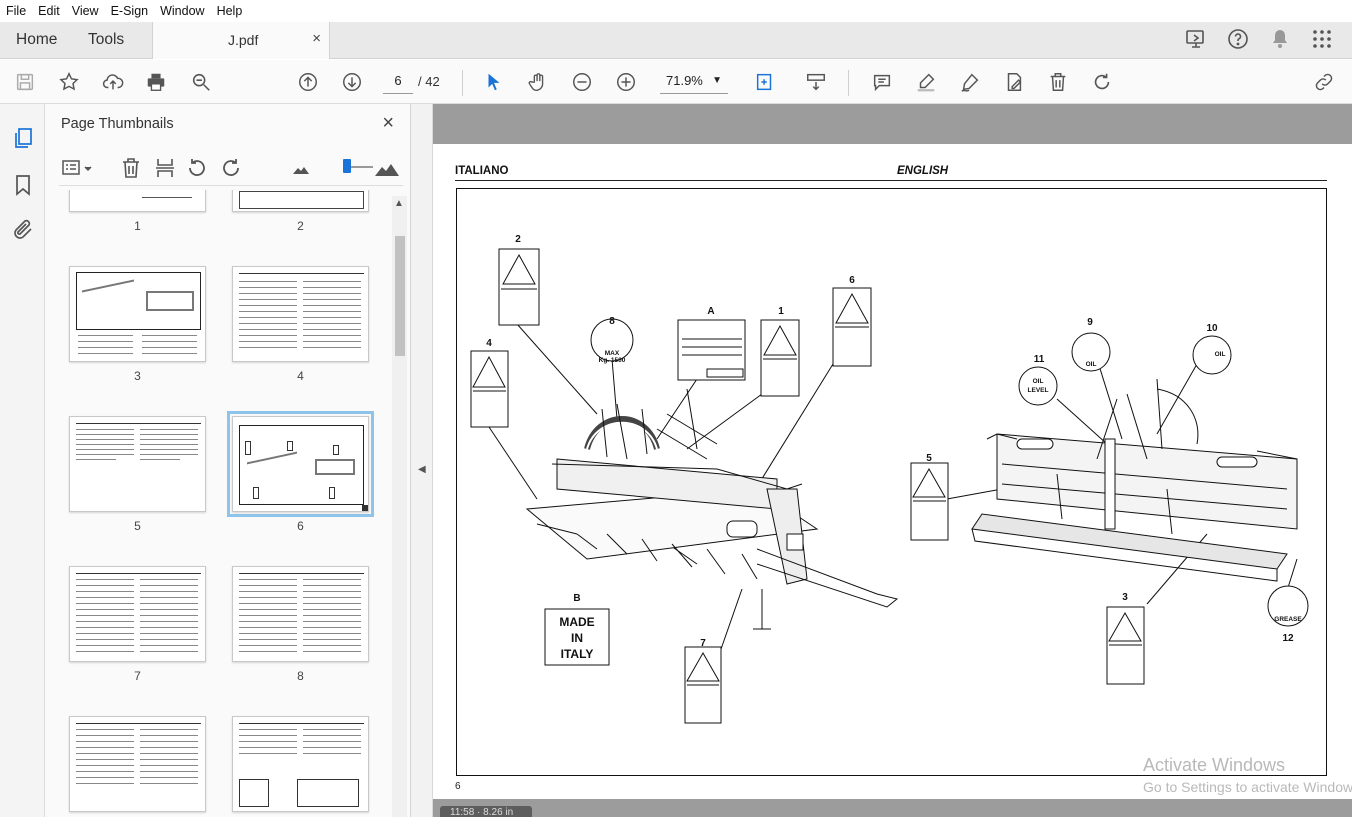 Image resolution: width=1352 pixels, height=817 pixels. Describe the element at coordinates (197, 168) in the screenshot. I see `rotate-counterclockwise-icon` at that location.